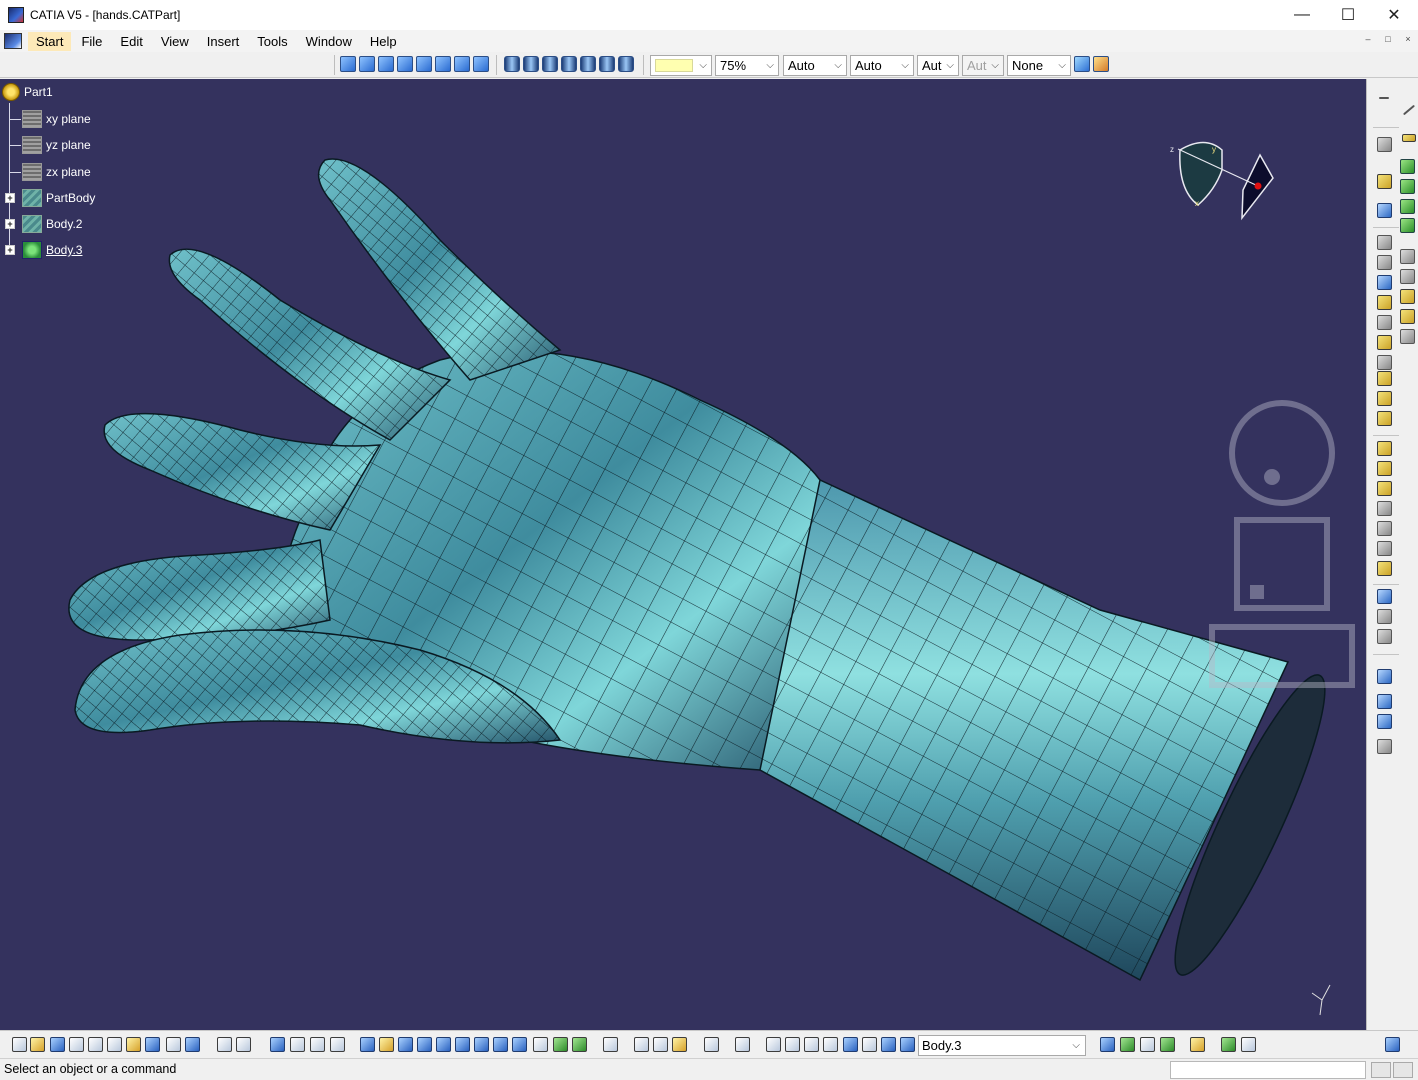 The image size is (1418, 1080). What do you see at coordinates (1384, 282) in the screenshot?
I see `shaft-icon` at bounding box center [1384, 282].